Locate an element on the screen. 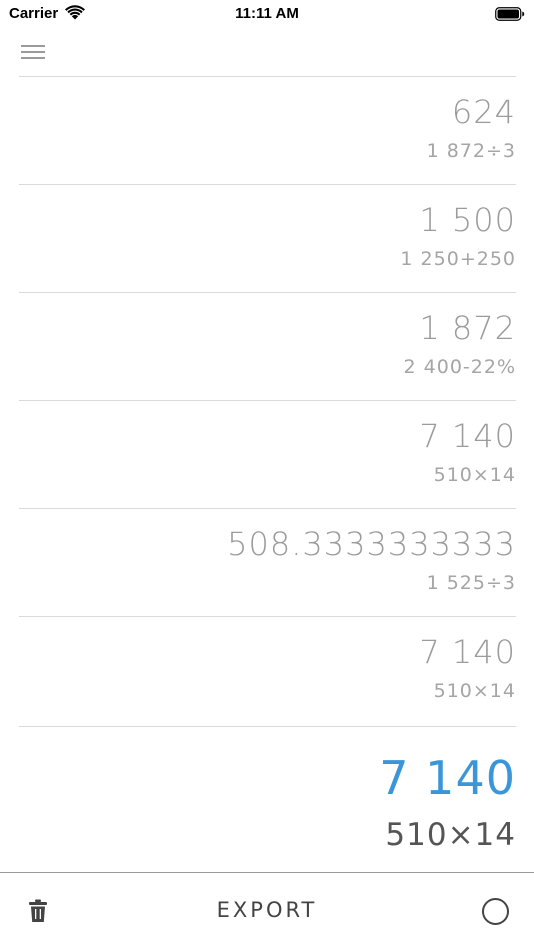  history-result: 1 500 is located at coordinates (467, 220).